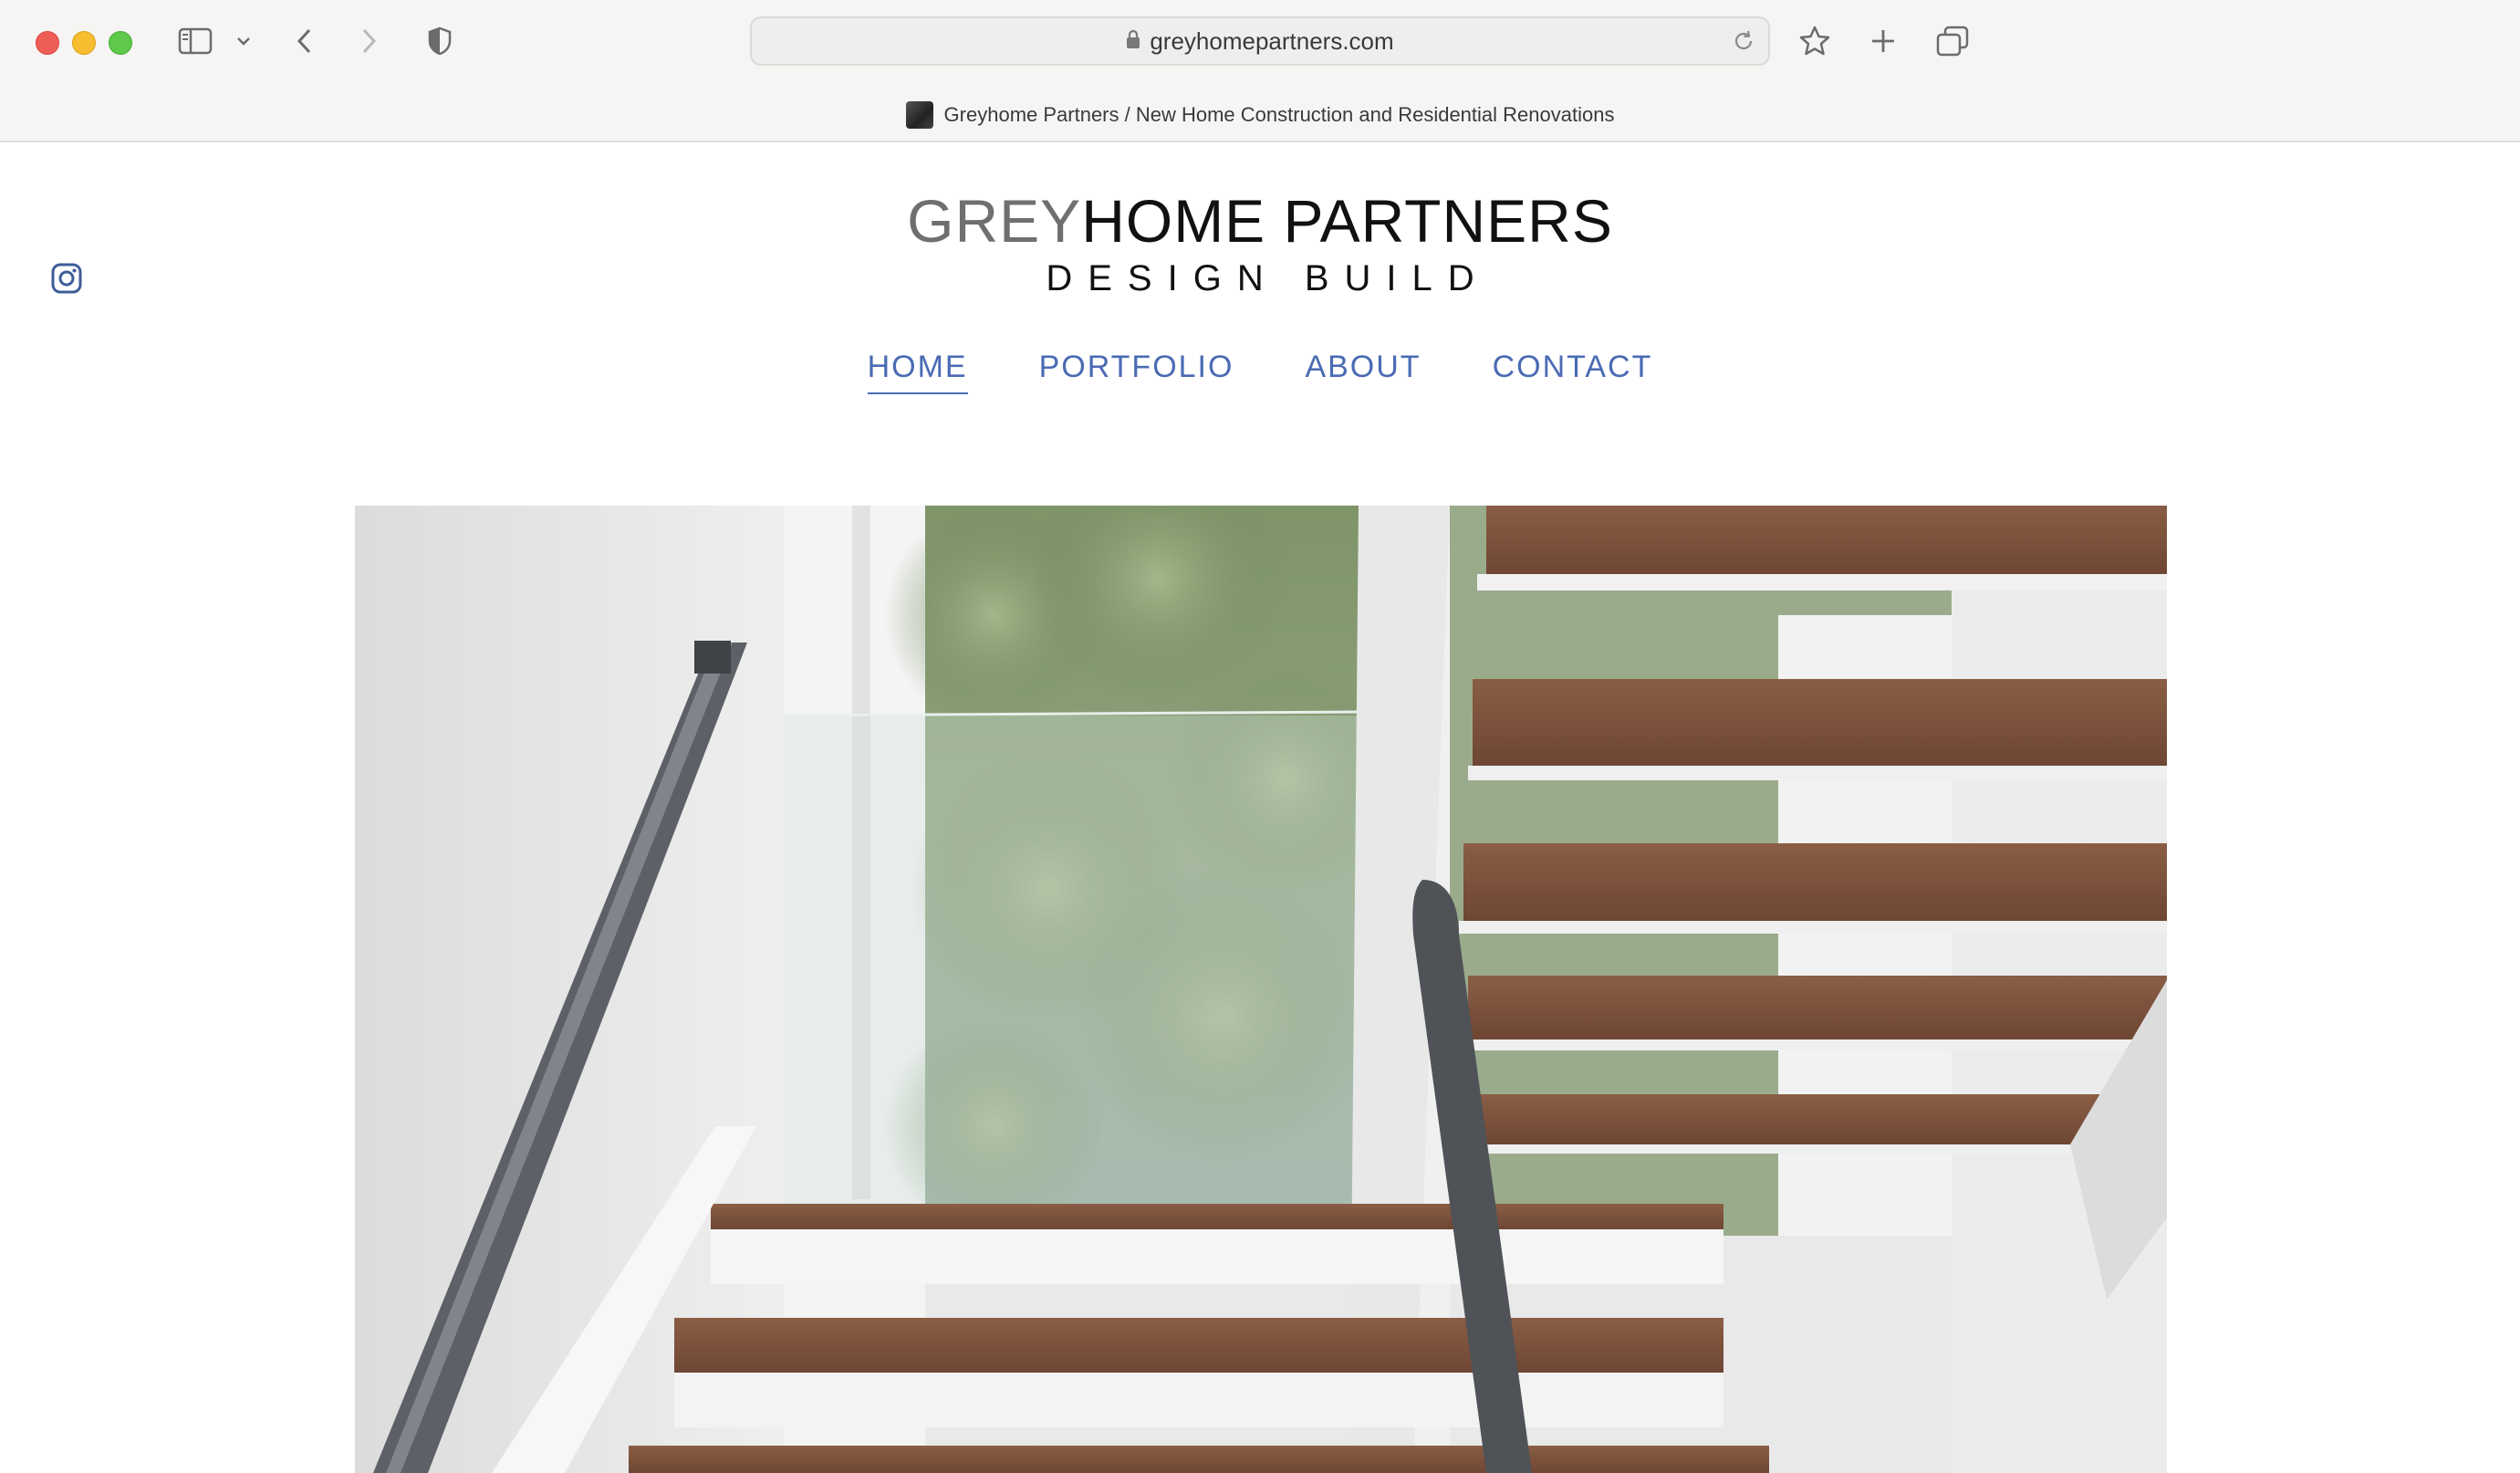 The width and height of the screenshot is (2520, 1473). What do you see at coordinates (1953, 41) in the screenshot?
I see `tab-overview-icon` at bounding box center [1953, 41].